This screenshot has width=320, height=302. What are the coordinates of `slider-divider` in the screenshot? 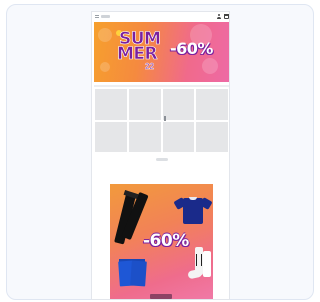 It's located at (161, 86).